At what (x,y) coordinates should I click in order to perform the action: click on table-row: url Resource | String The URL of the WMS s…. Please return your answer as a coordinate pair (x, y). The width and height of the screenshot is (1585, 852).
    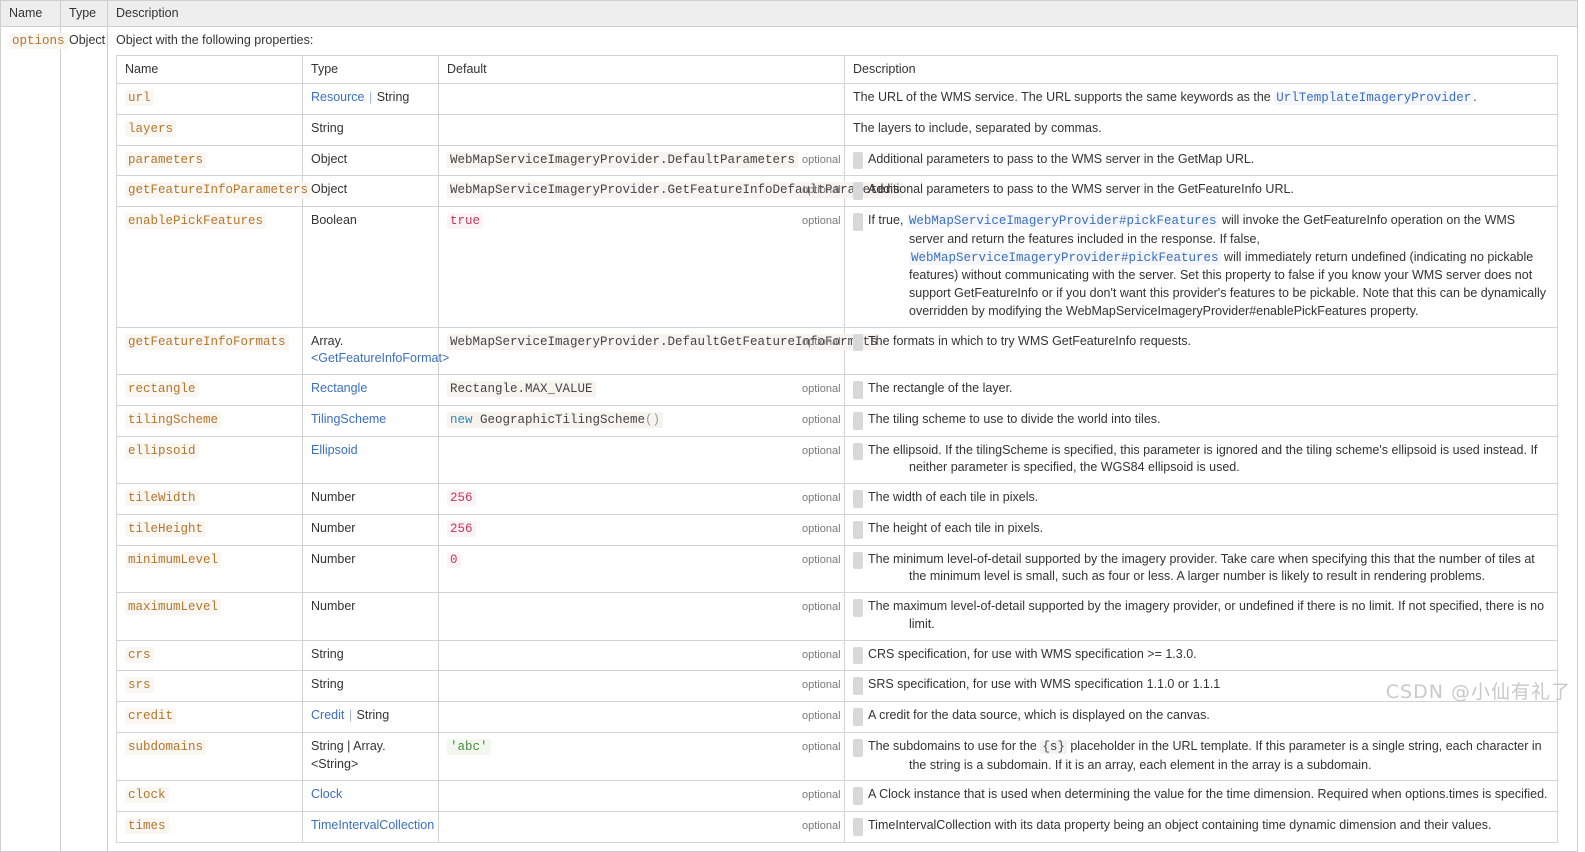
    Looking at the image, I should click on (837, 99).